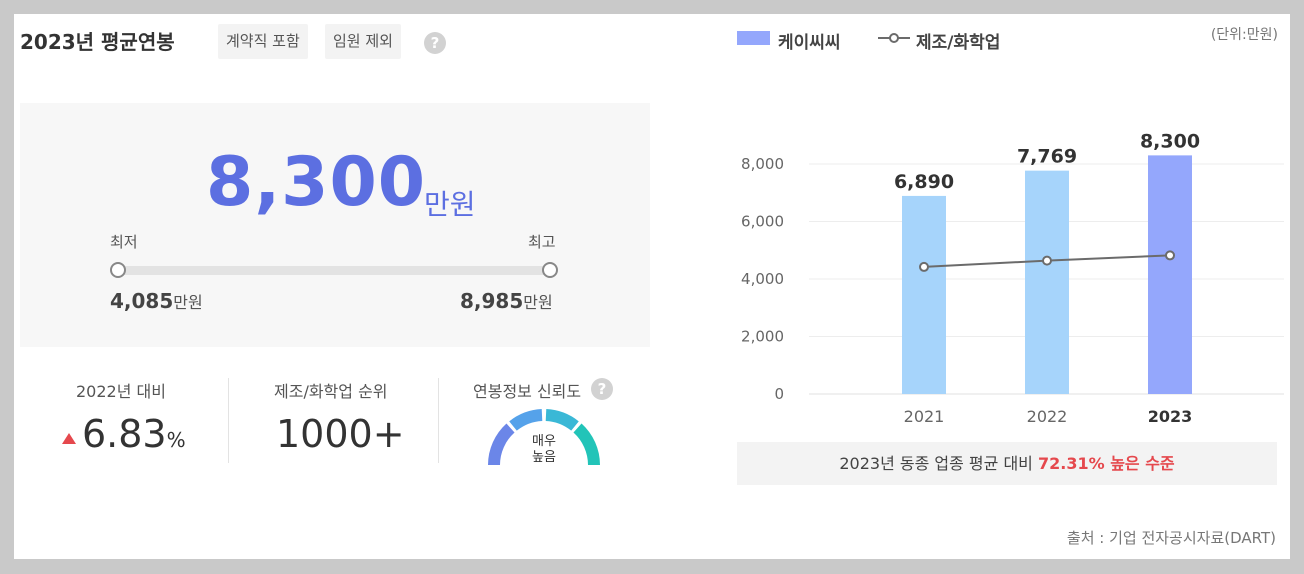 Image resolution: width=1304 pixels, height=574 pixels. Describe the element at coordinates (542, 242) in the screenshot. I see `range-max-label: 최고` at that location.